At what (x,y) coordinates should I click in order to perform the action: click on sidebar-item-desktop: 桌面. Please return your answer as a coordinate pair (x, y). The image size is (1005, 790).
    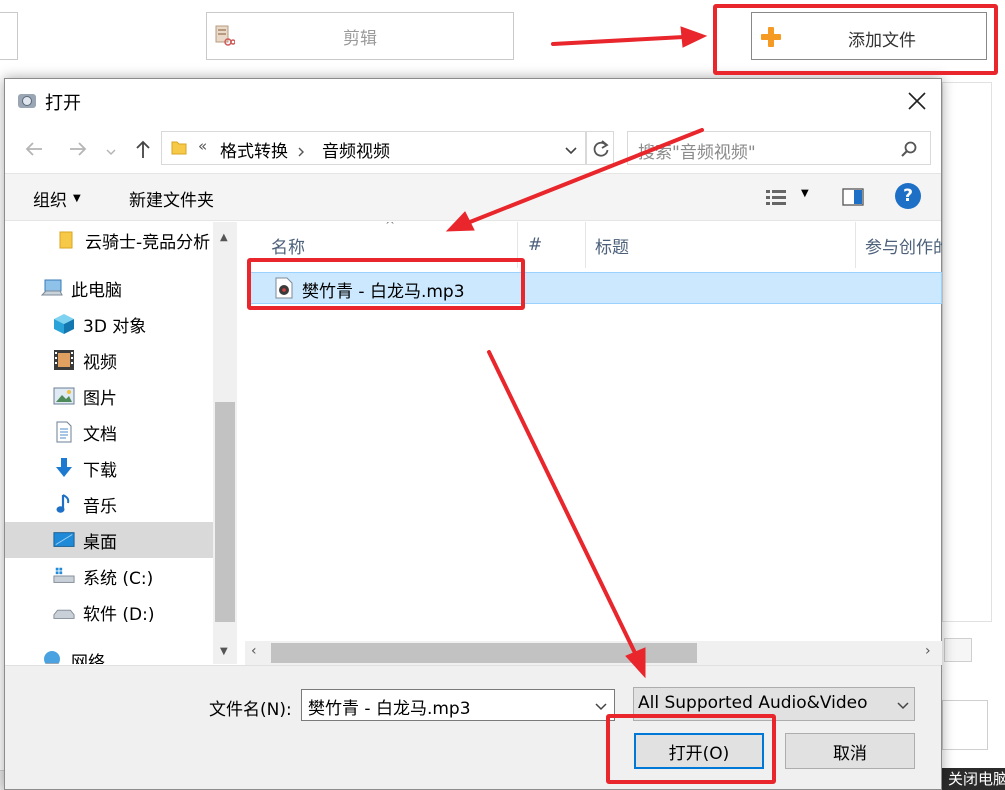
    Looking at the image, I should click on (121, 540).